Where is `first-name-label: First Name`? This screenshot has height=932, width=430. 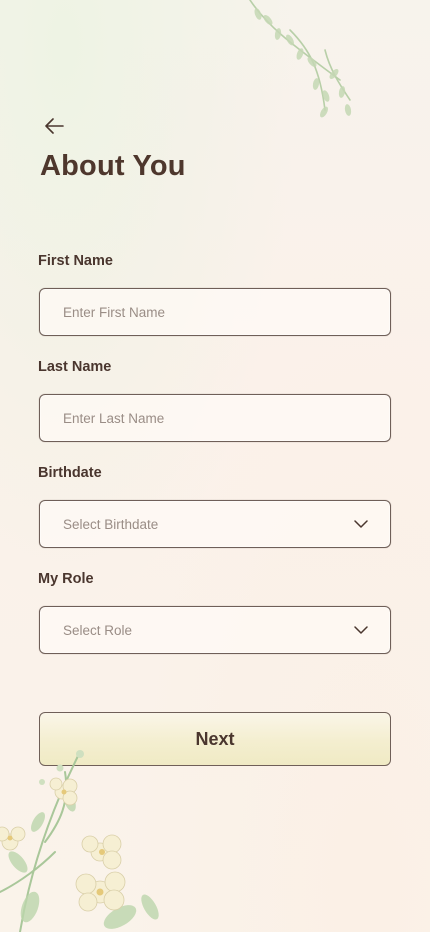 first-name-label: First Name is located at coordinates (75, 261).